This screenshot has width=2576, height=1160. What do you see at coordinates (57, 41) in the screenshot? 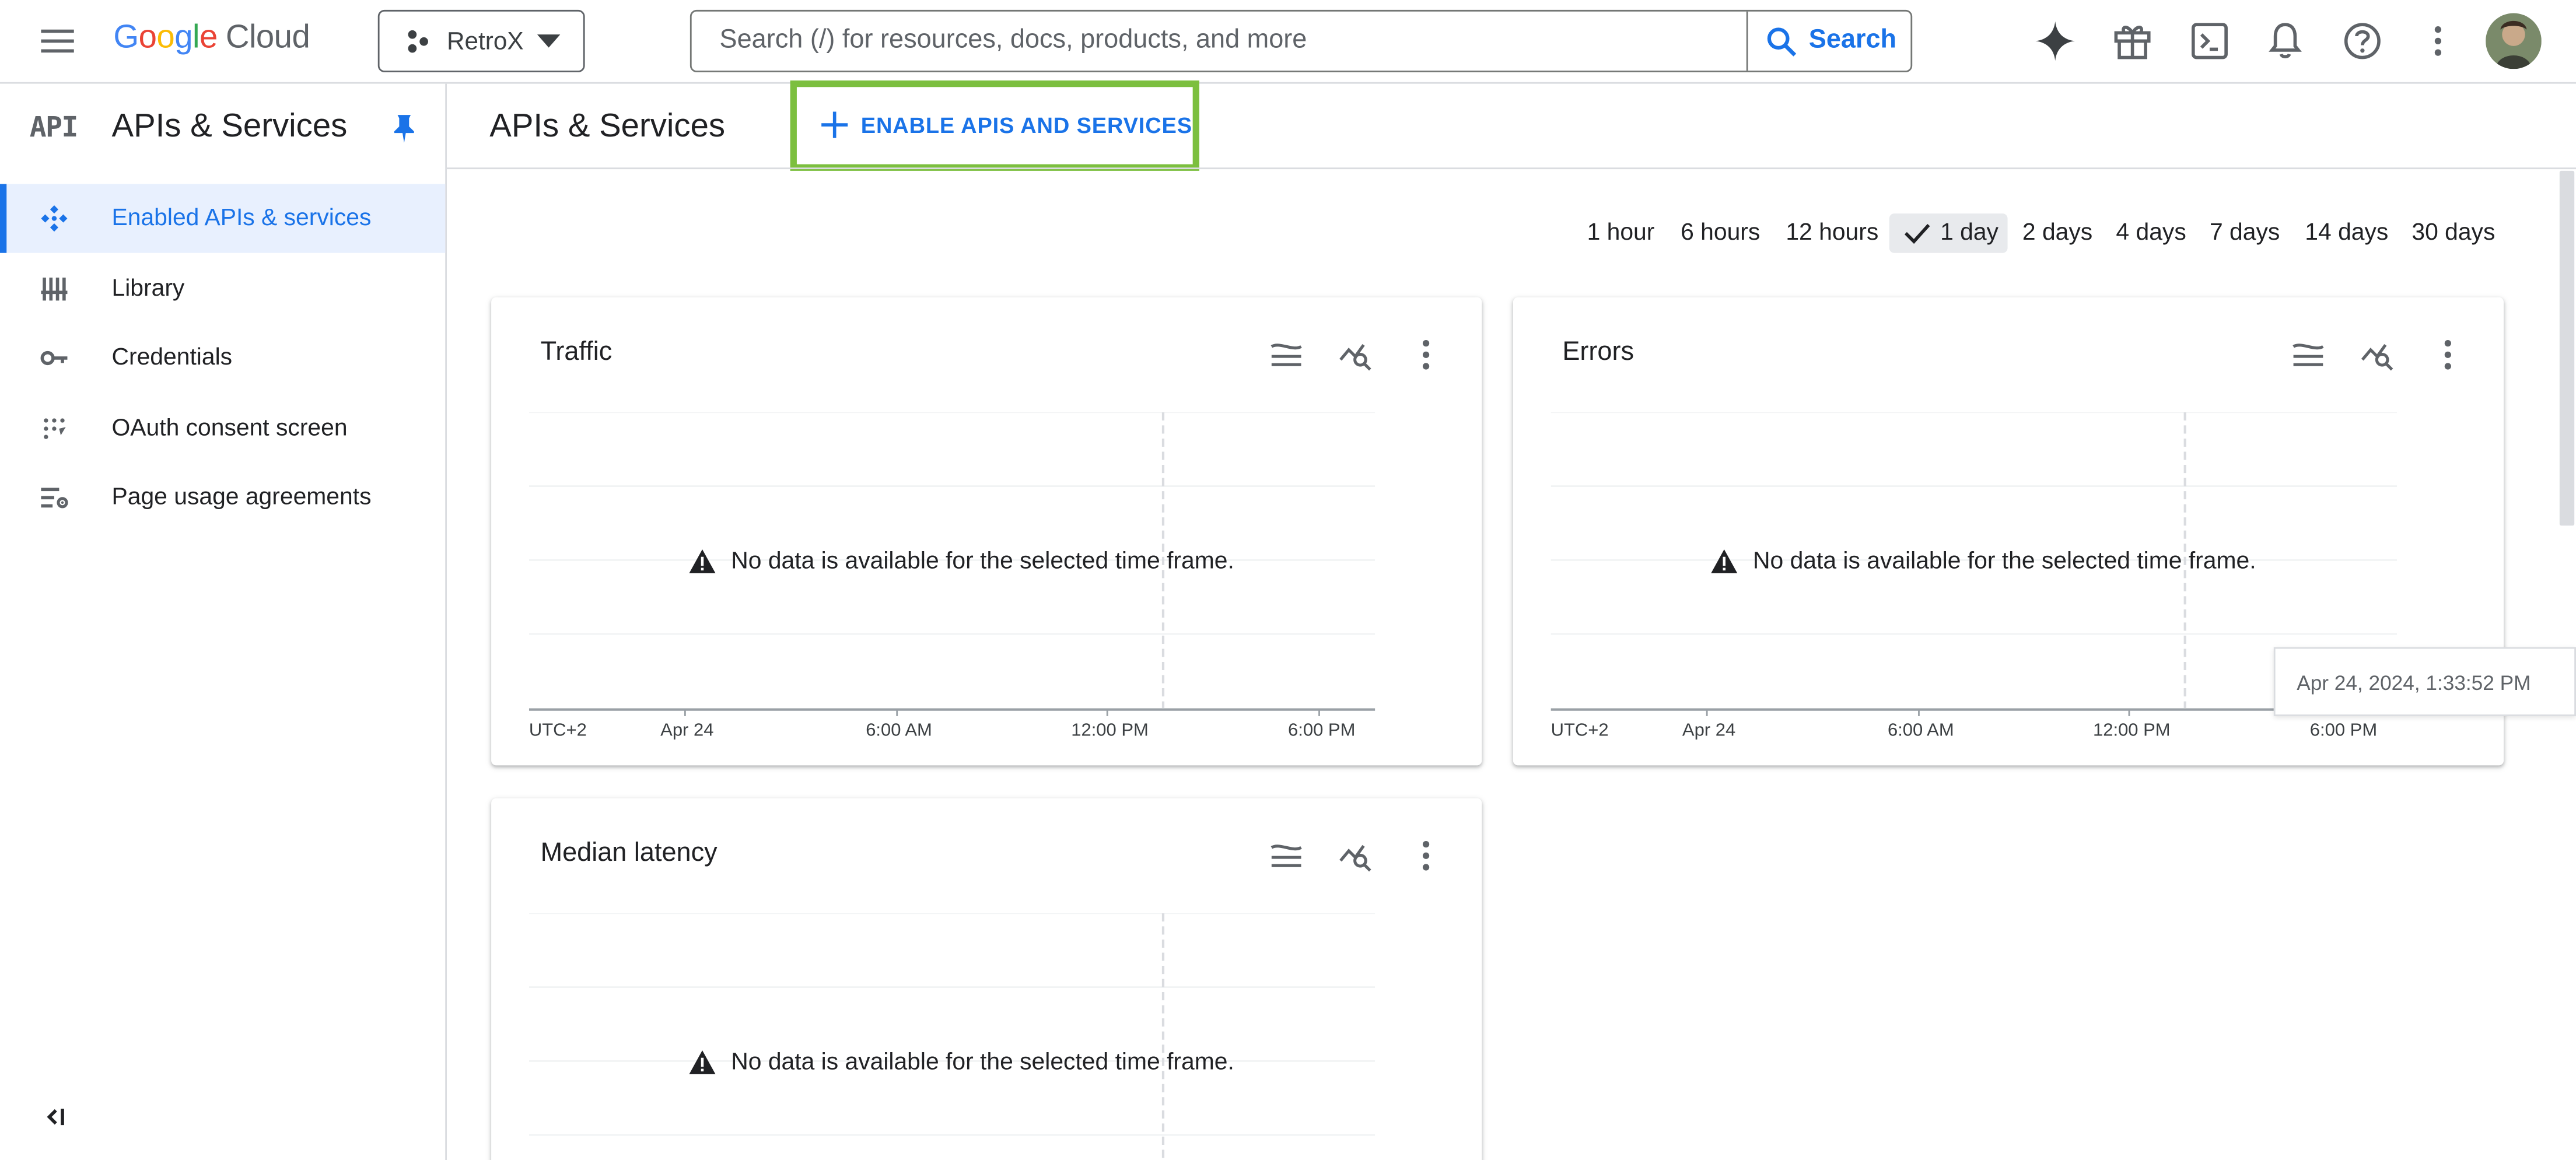
I see `main-menu-icon` at bounding box center [57, 41].